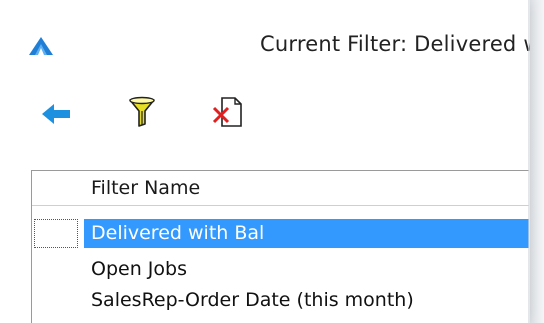 This screenshot has height=323, width=544. Describe the element at coordinates (306, 233) in the screenshot. I see `filter-name-cell: Delivered with Bal` at that location.